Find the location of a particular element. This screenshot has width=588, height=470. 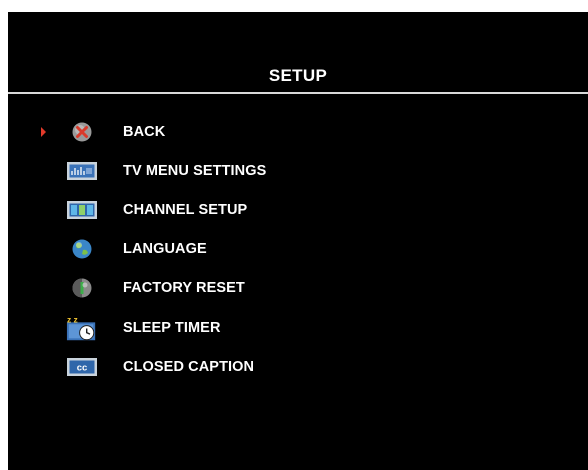

sleep-timer-icon: z z is located at coordinates (82, 327).